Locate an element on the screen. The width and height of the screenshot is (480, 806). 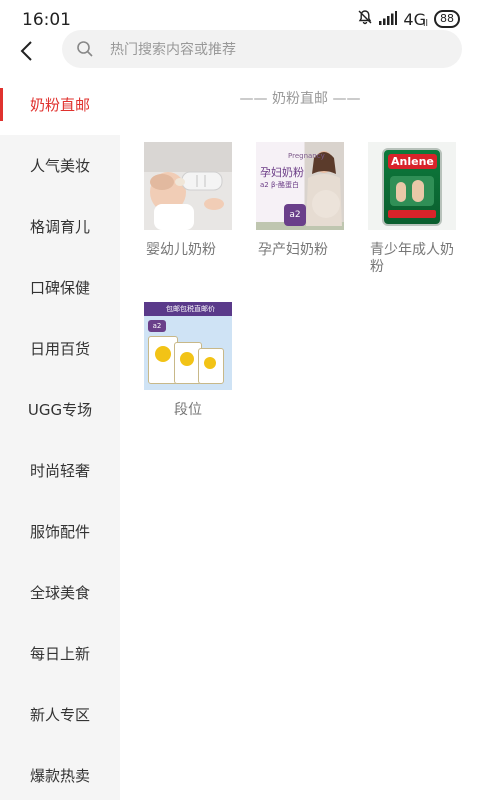
sidebar-item-label: UGG专场 is located at coordinates (60, 410).